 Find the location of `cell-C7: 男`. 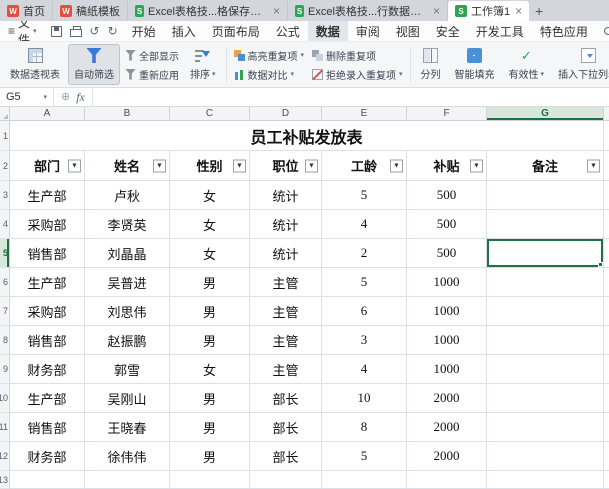

cell-C7: 男 is located at coordinates (210, 311).